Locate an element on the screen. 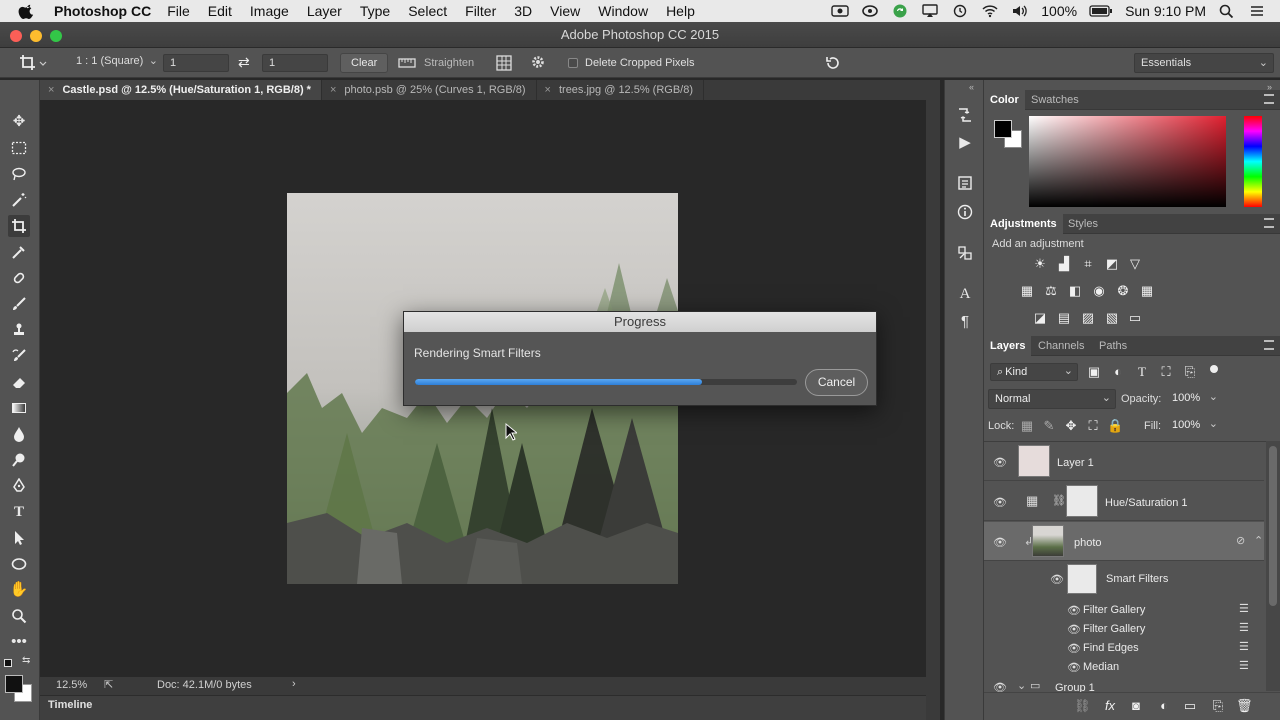 Image resolution: width=1280 pixels, height=720 pixels. character-panel-icon: A is located at coordinates (965, 294).